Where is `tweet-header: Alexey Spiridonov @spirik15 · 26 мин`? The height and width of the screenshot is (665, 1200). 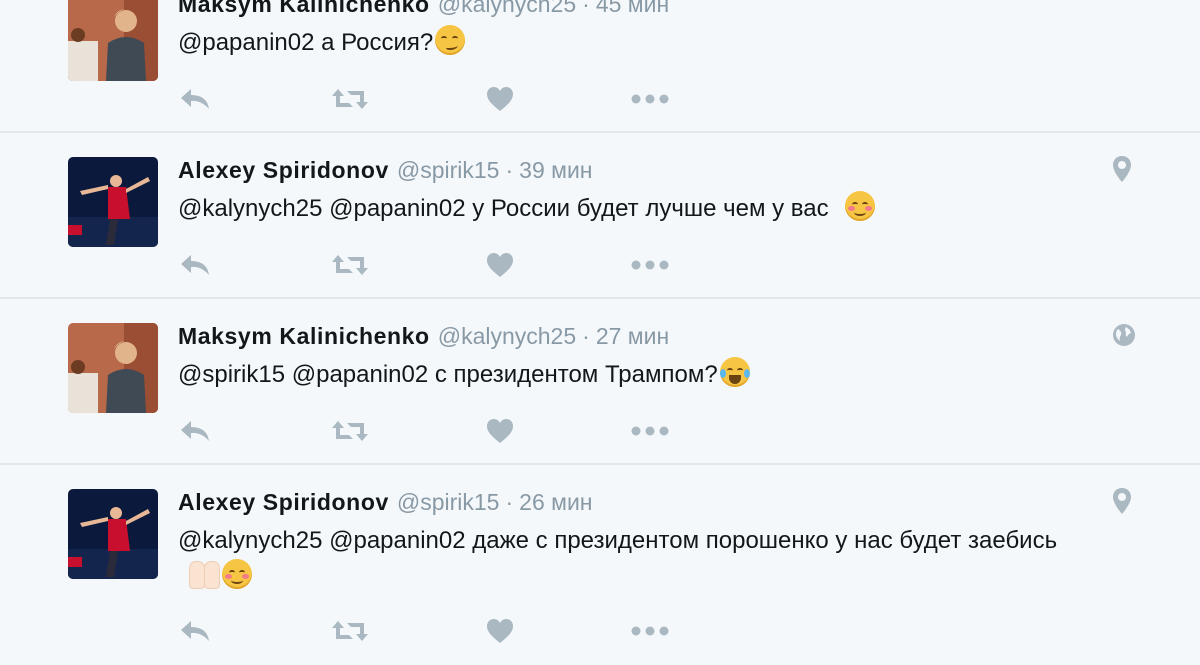
tweet-header: Alexey Spiridonov @spirik15 · 26 мин is located at coordinates (385, 502).